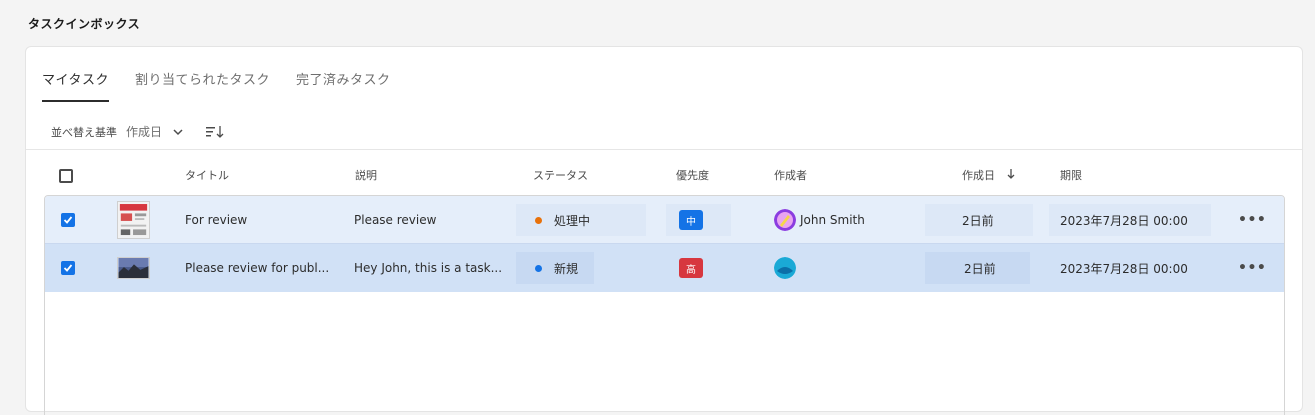  Describe the element at coordinates (84, 24) in the screenshot. I see `page-title: タスクインボックス` at that location.